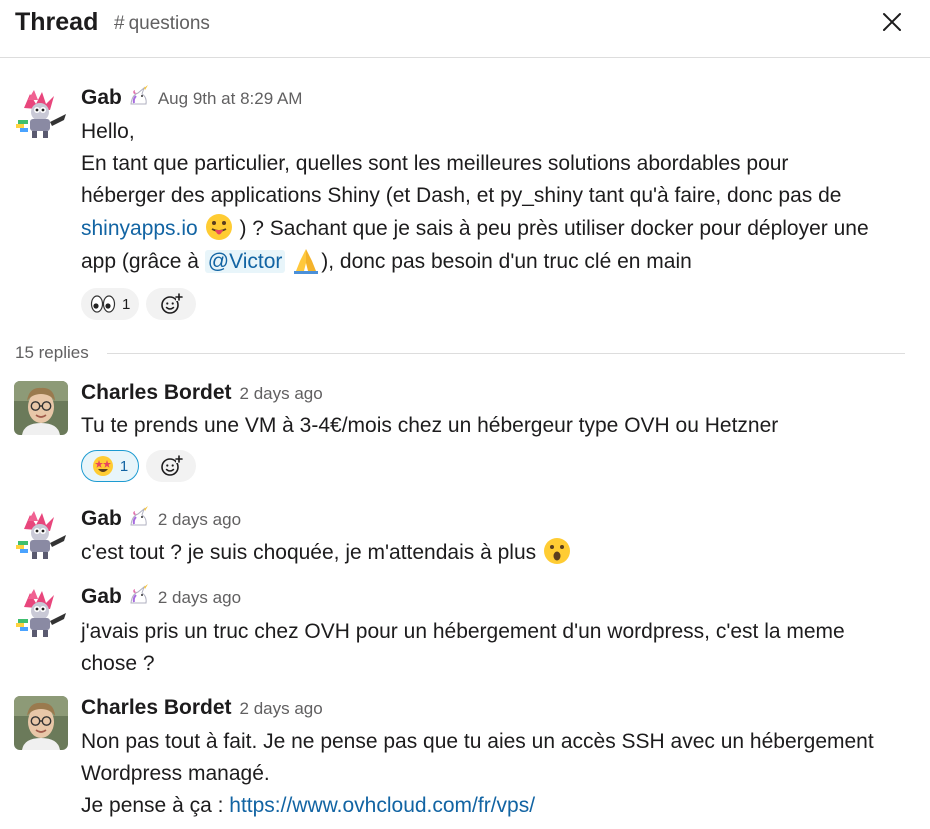  What do you see at coordinates (382, 805) in the screenshot?
I see `ovhcloud-link: https://www.ovhcloud.com/fr/vps/` at bounding box center [382, 805].